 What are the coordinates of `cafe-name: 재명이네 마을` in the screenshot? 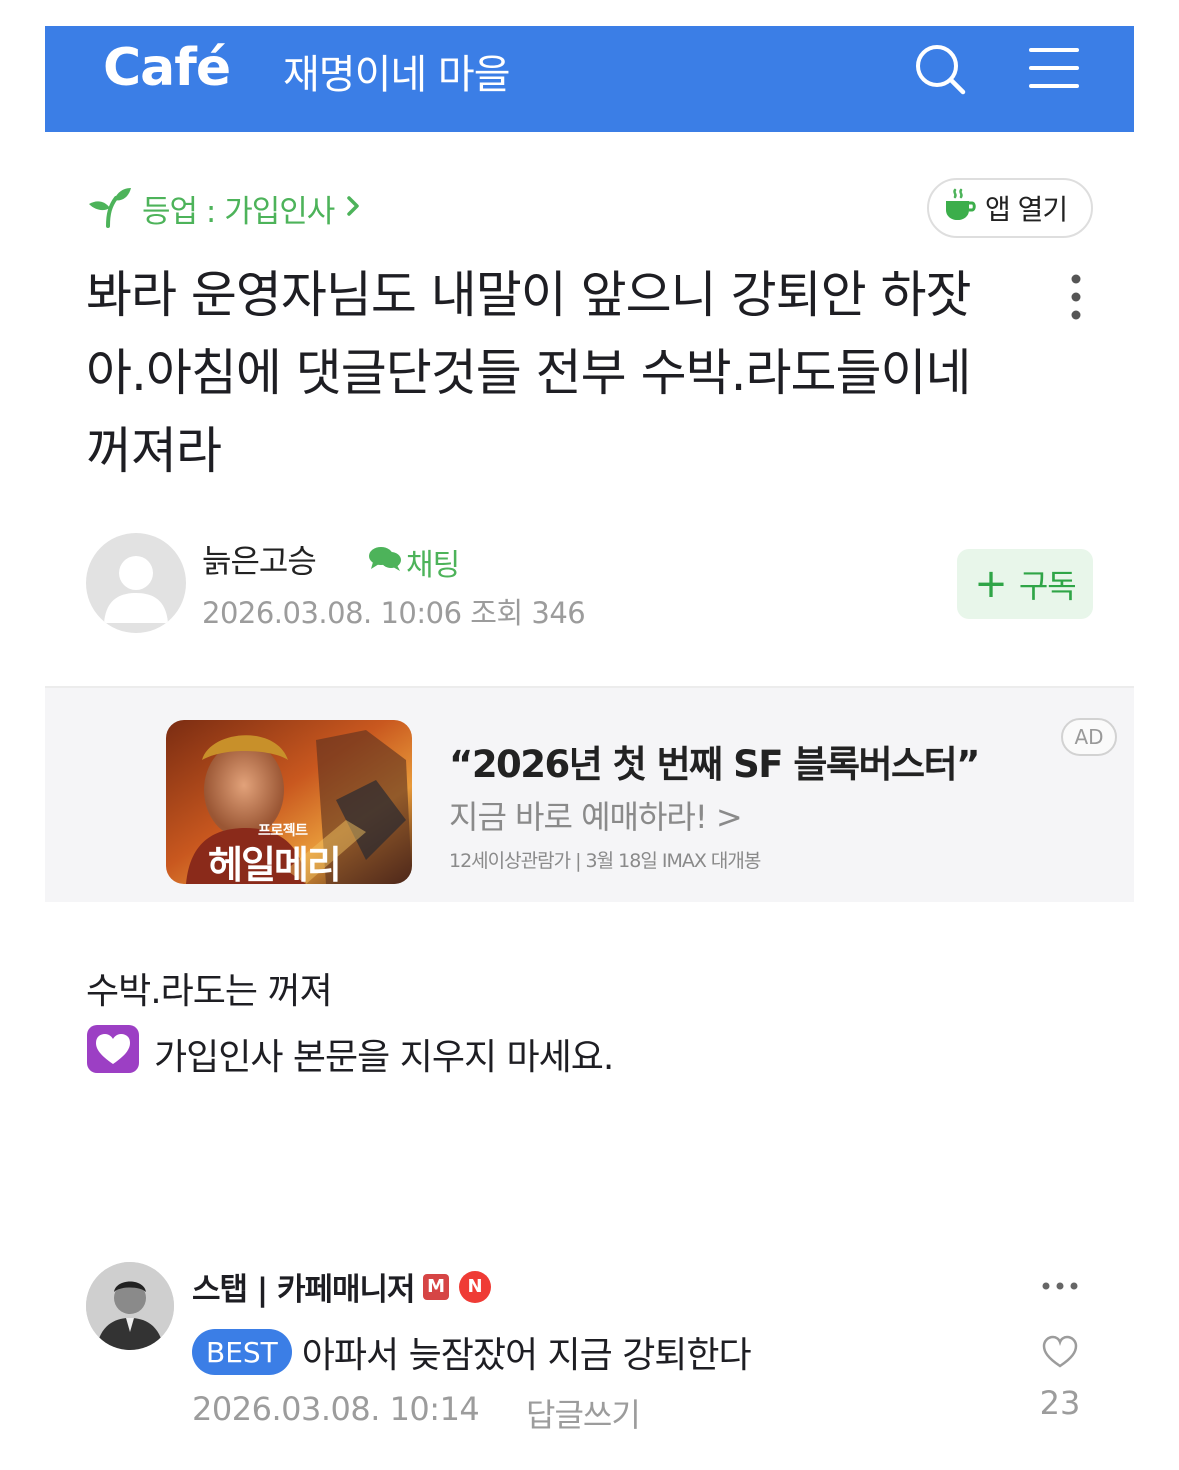 It's located at (397, 71).